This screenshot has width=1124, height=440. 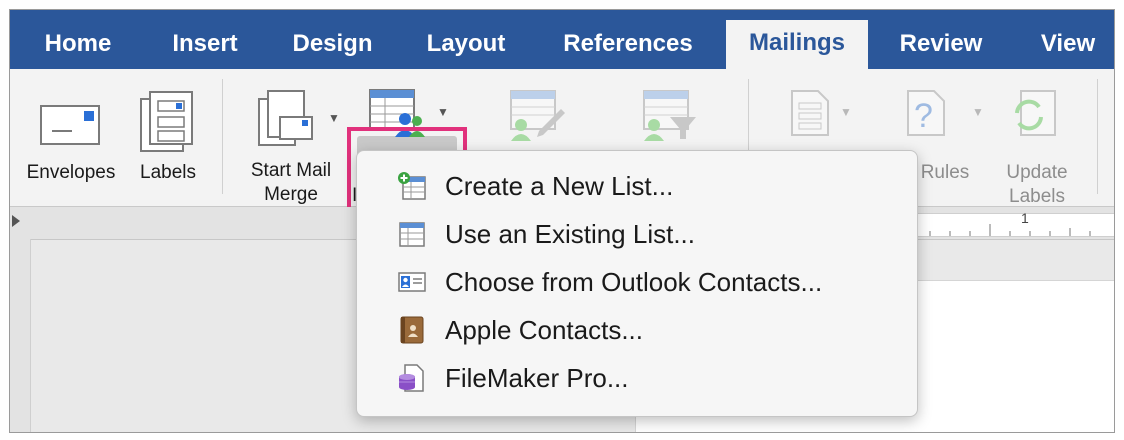 I want to click on tab-view: View, so click(x=1068, y=46).